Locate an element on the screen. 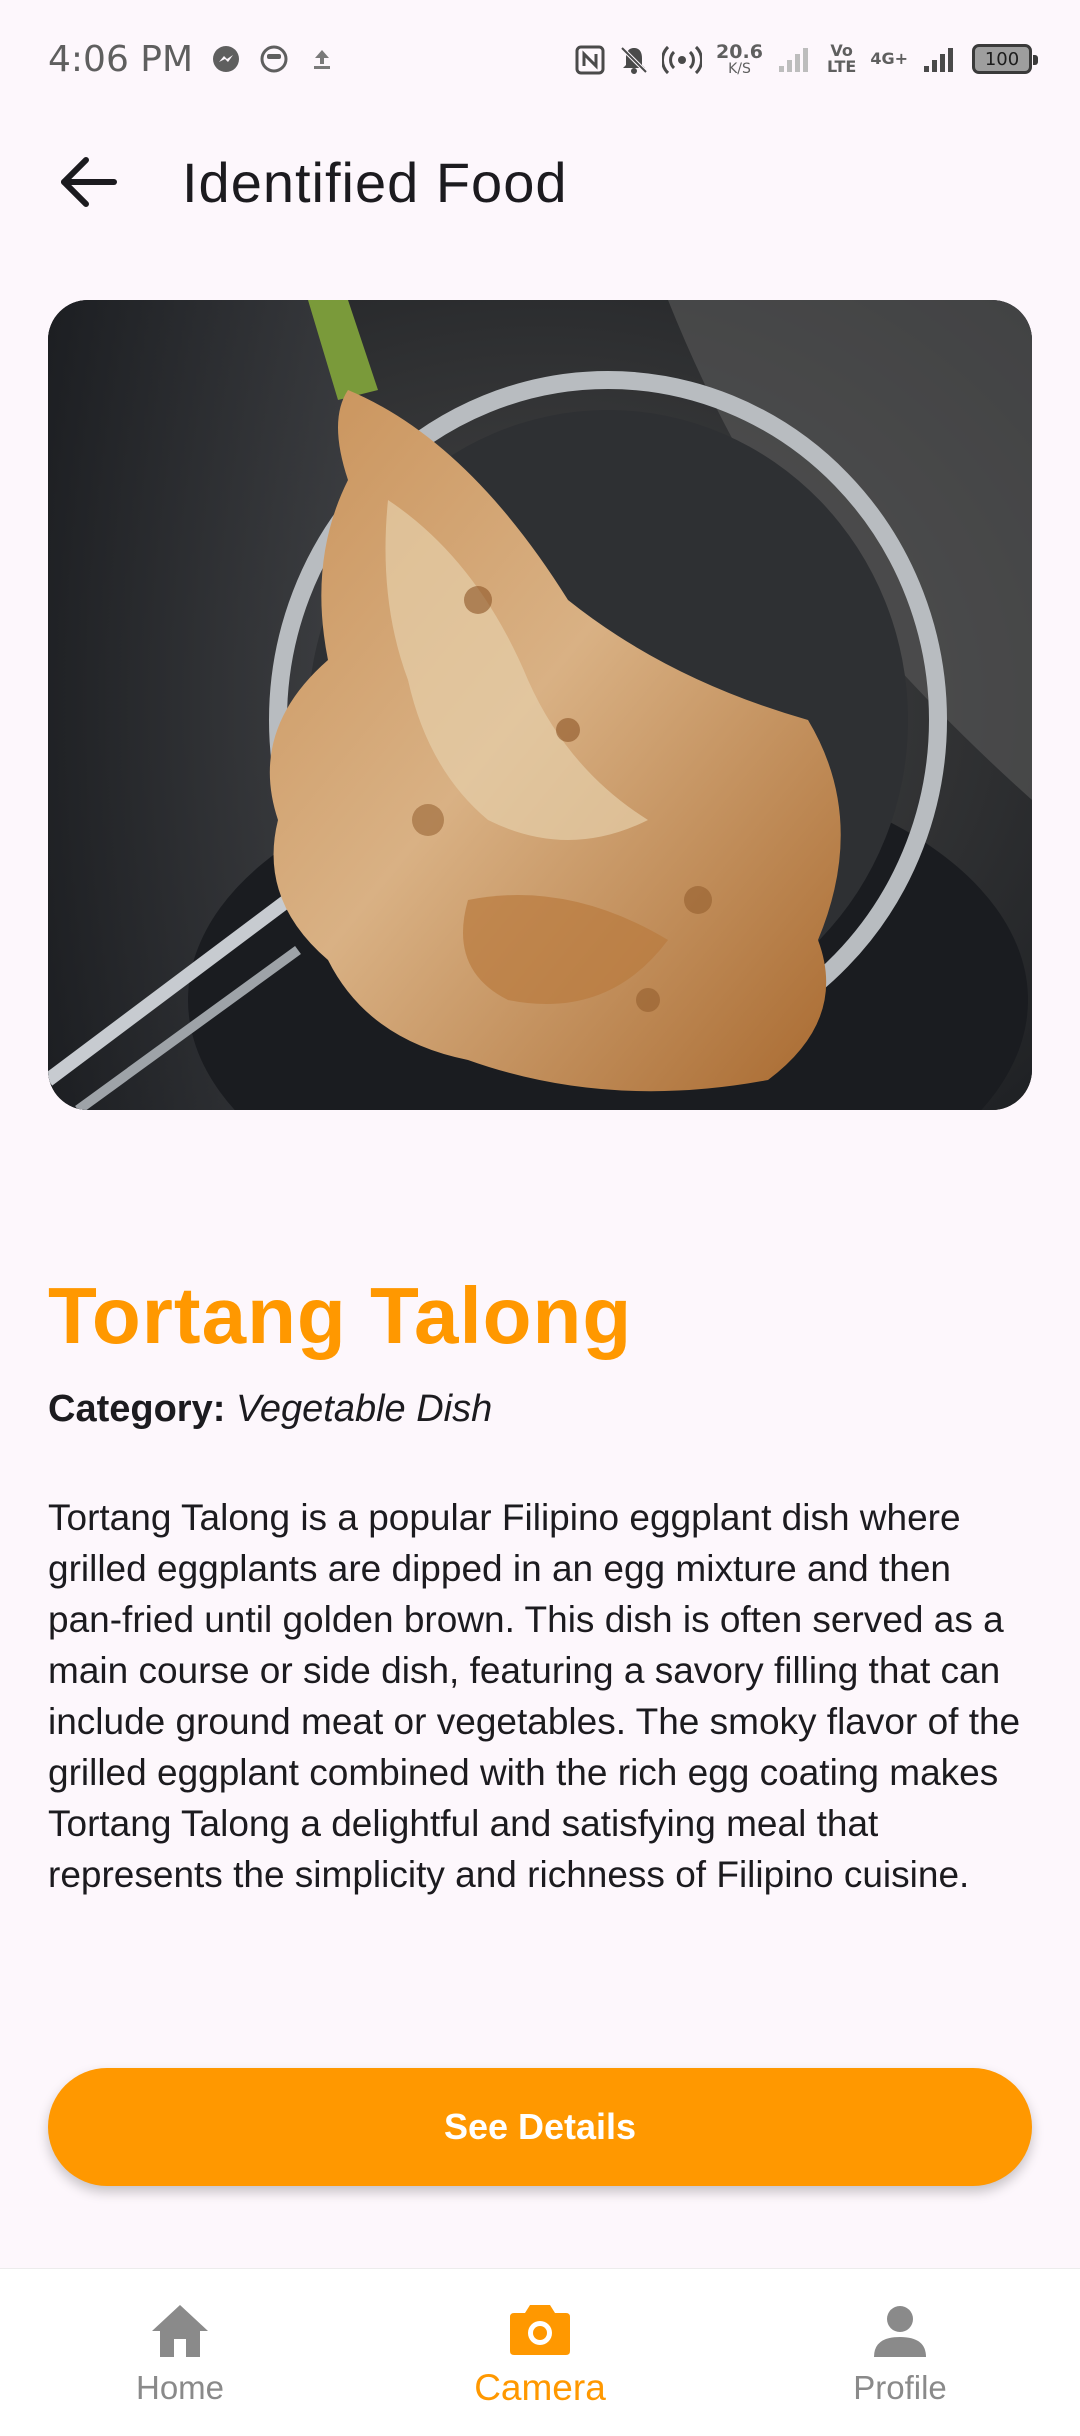 The width and height of the screenshot is (1080, 2436). app-bar: Identified Food is located at coordinates (540, 182).